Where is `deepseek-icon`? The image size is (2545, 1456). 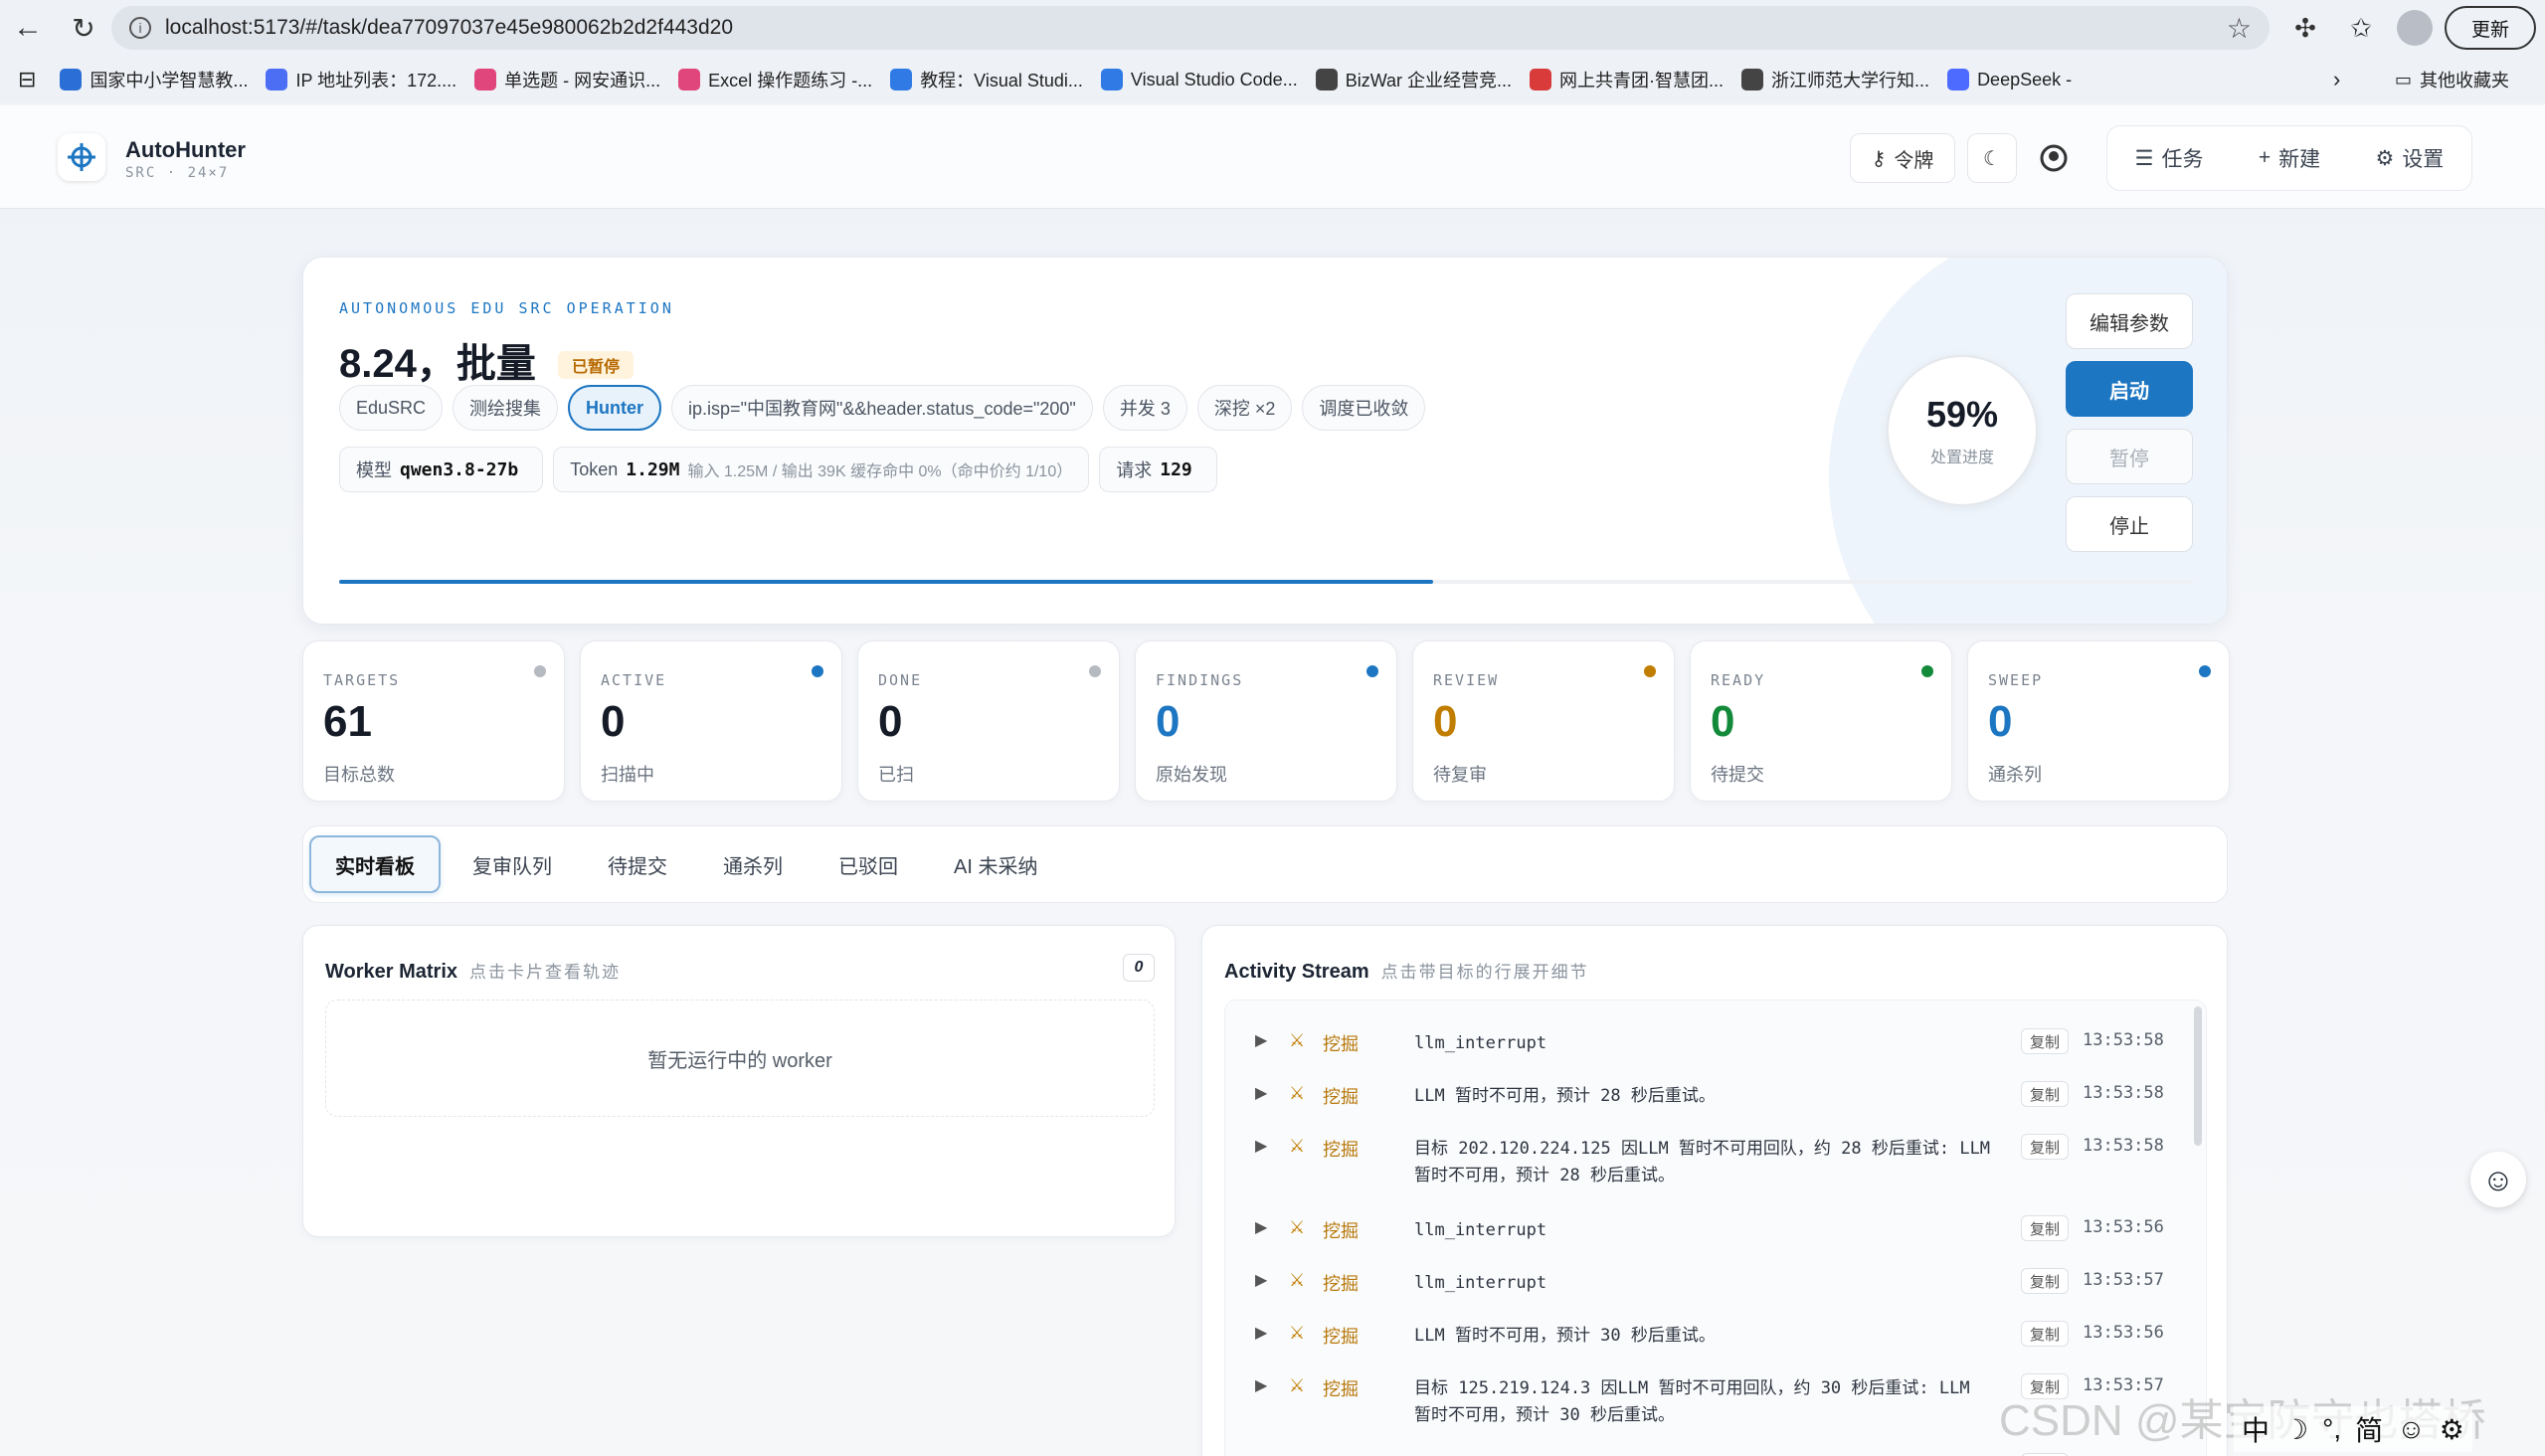 deepseek-icon is located at coordinates (1959, 80).